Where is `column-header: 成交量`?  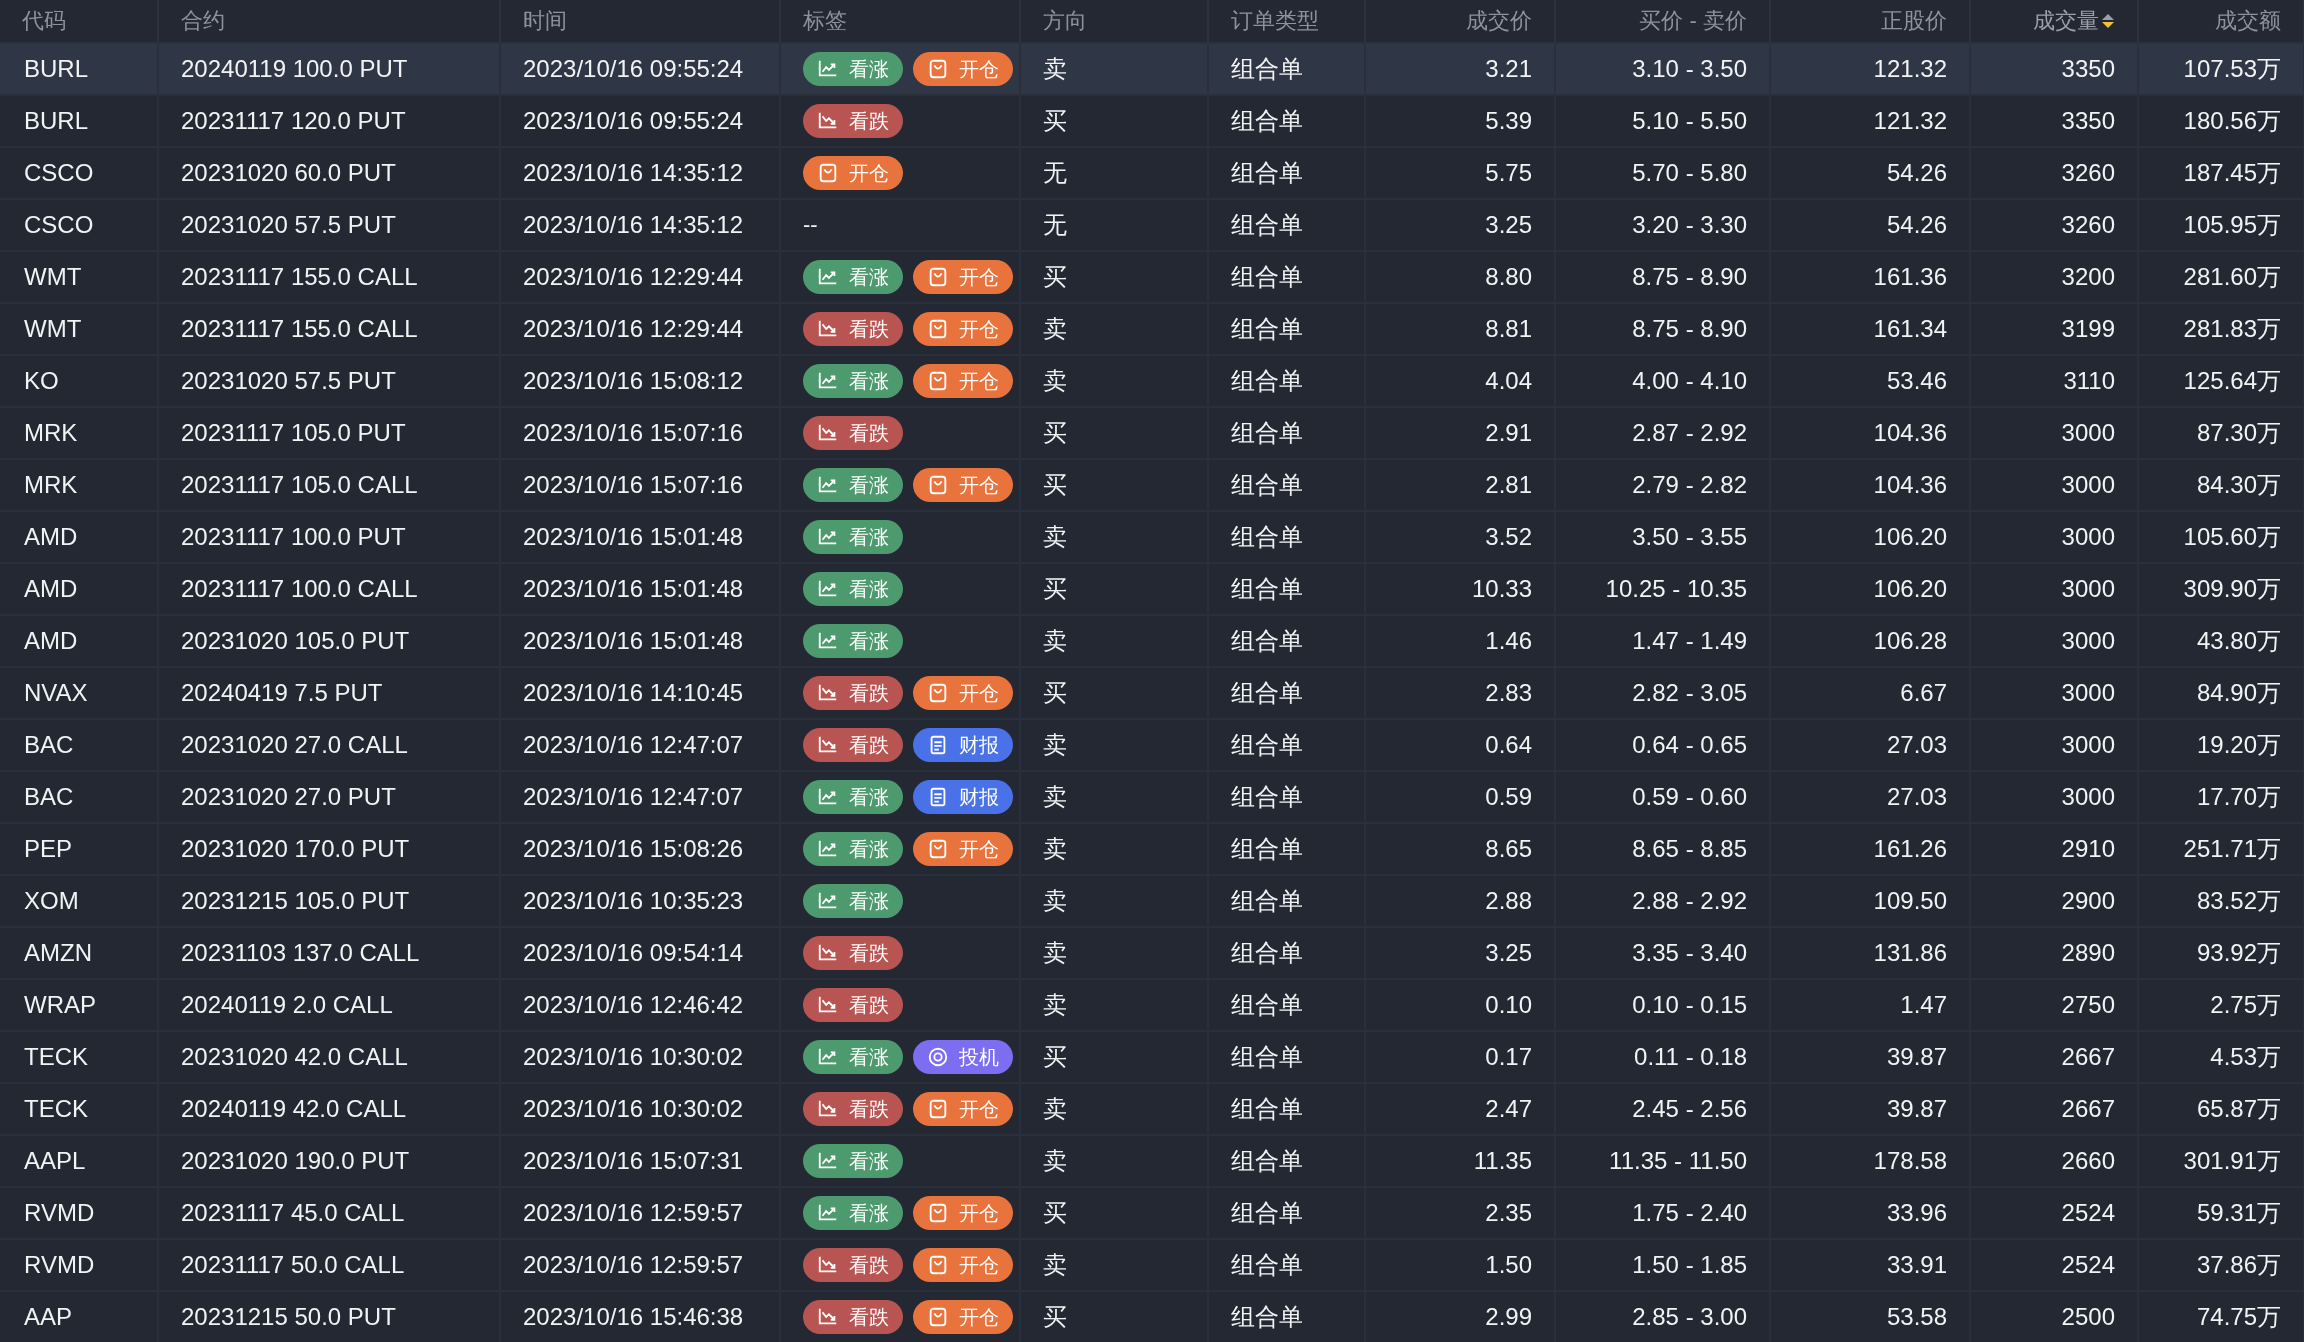 column-header: 成交量 is located at coordinates (2066, 21).